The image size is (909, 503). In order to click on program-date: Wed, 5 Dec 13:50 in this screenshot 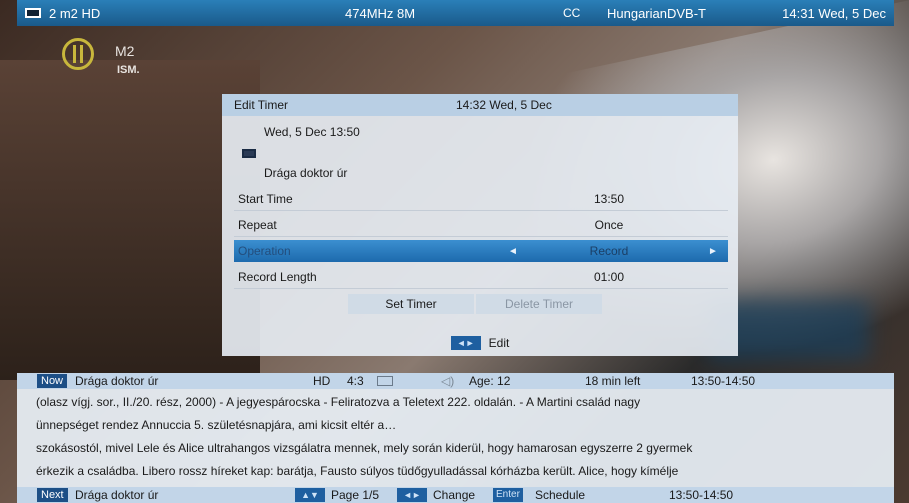, I will do `click(312, 132)`.